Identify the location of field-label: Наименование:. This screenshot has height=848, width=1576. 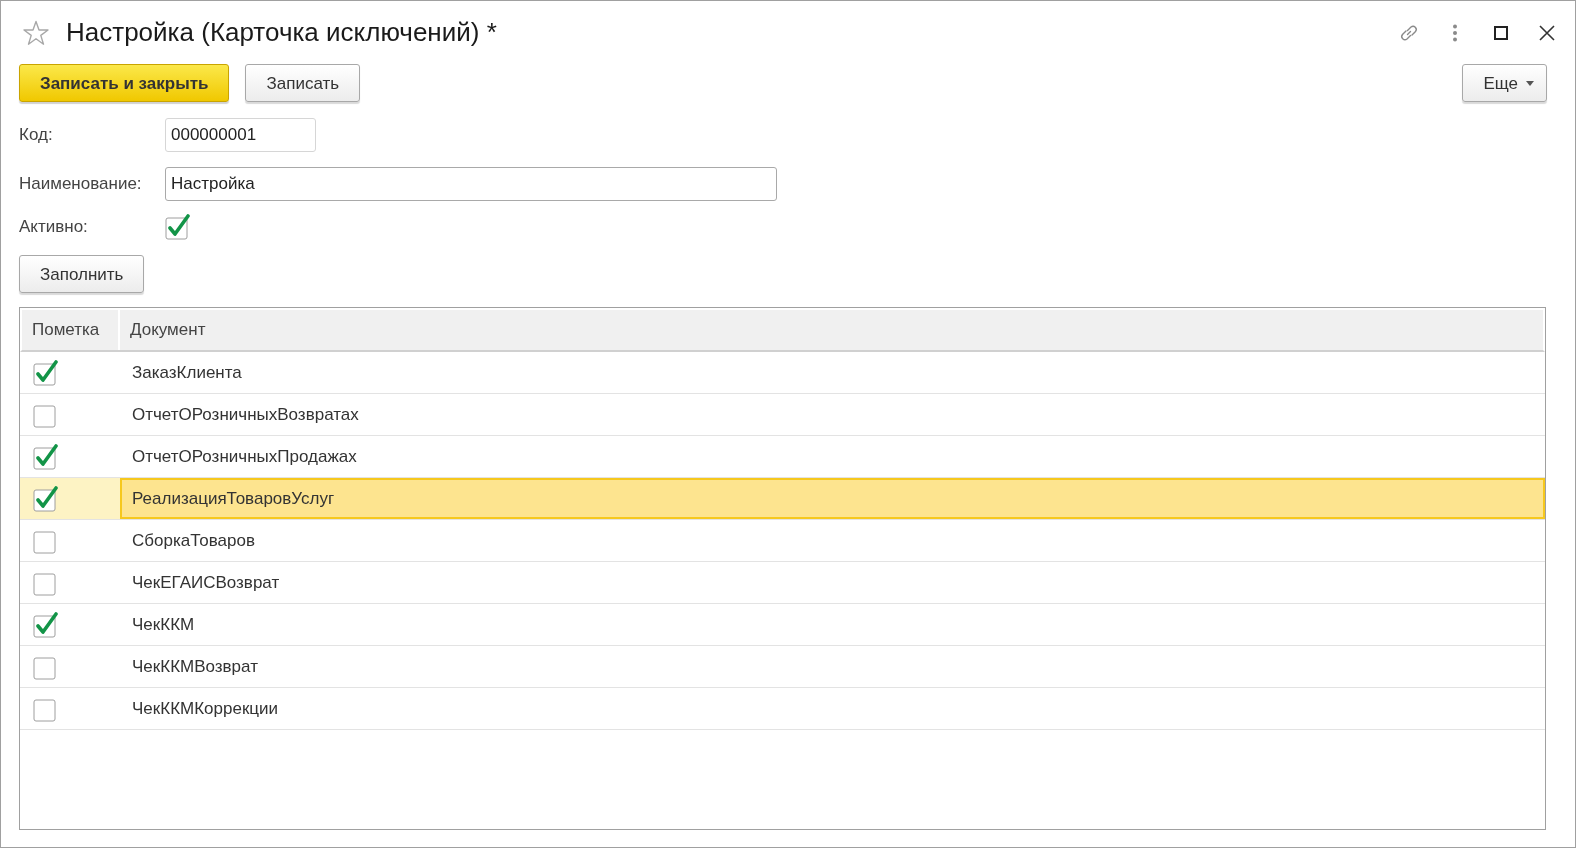
(81, 184).